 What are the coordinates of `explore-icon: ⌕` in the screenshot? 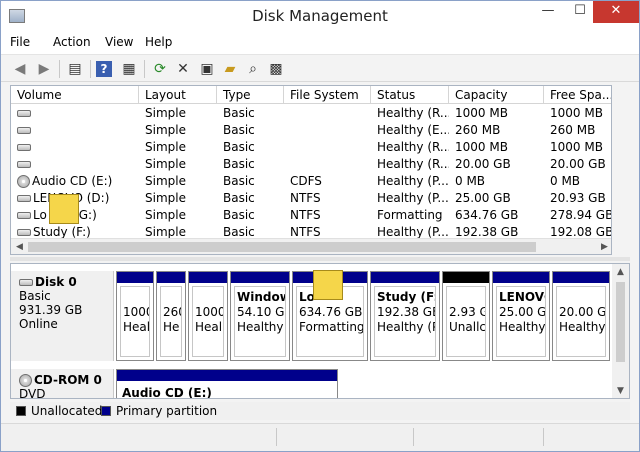 It's located at (253, 69).